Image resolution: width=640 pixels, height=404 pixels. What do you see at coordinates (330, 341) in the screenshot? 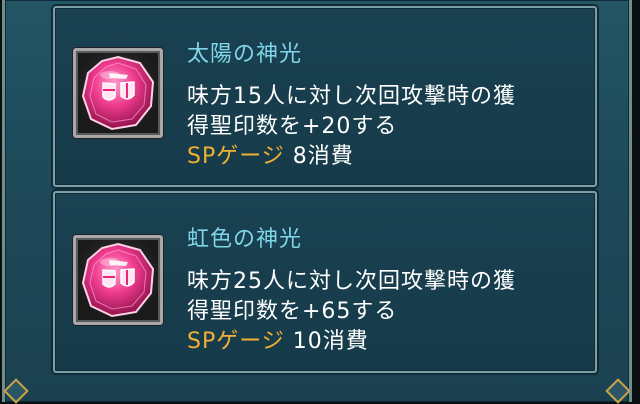
I see `sp-cost-value: 10消費` at bounding box center [330, 341].